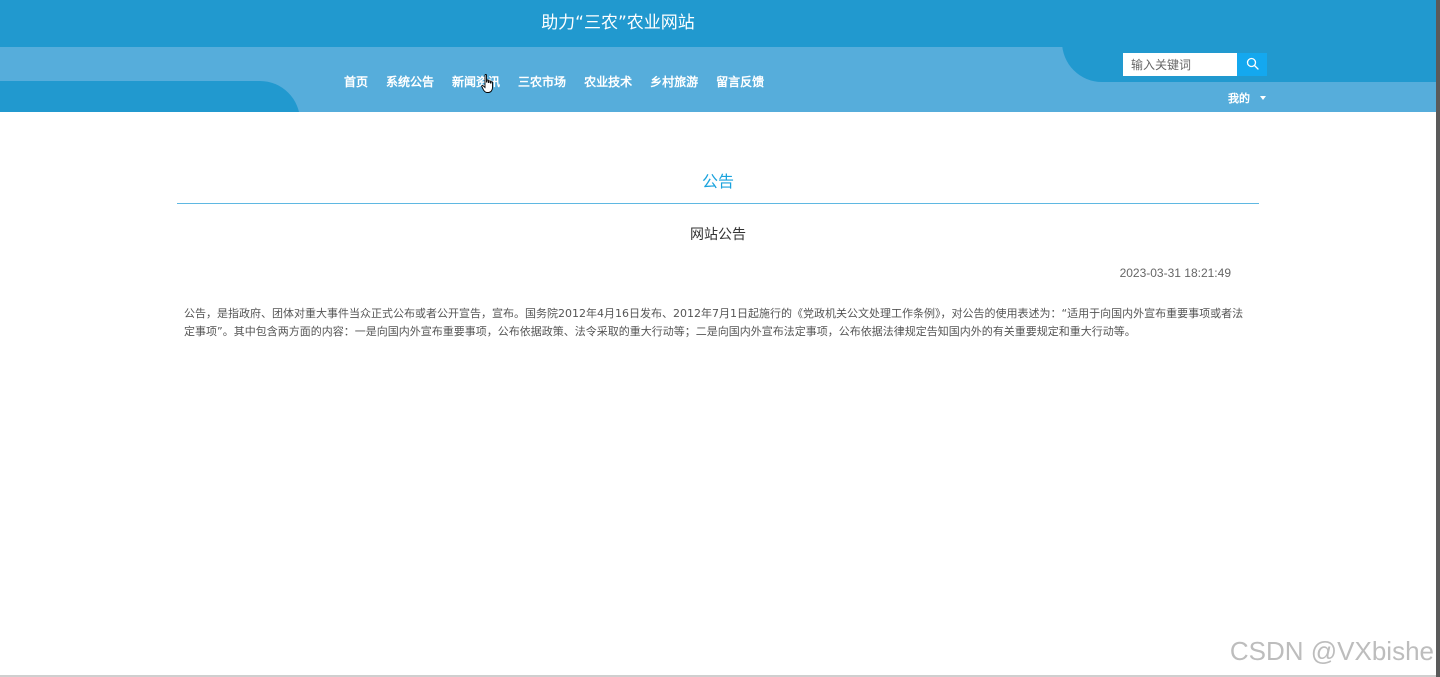 Image resolution: width=1440 pixels, height=677 pixels. I want to click on main-nav: 首页 系统公告 新闻资讯 三农市场 农业技术 乡村旅游 留言反馈, so click(554, 82).